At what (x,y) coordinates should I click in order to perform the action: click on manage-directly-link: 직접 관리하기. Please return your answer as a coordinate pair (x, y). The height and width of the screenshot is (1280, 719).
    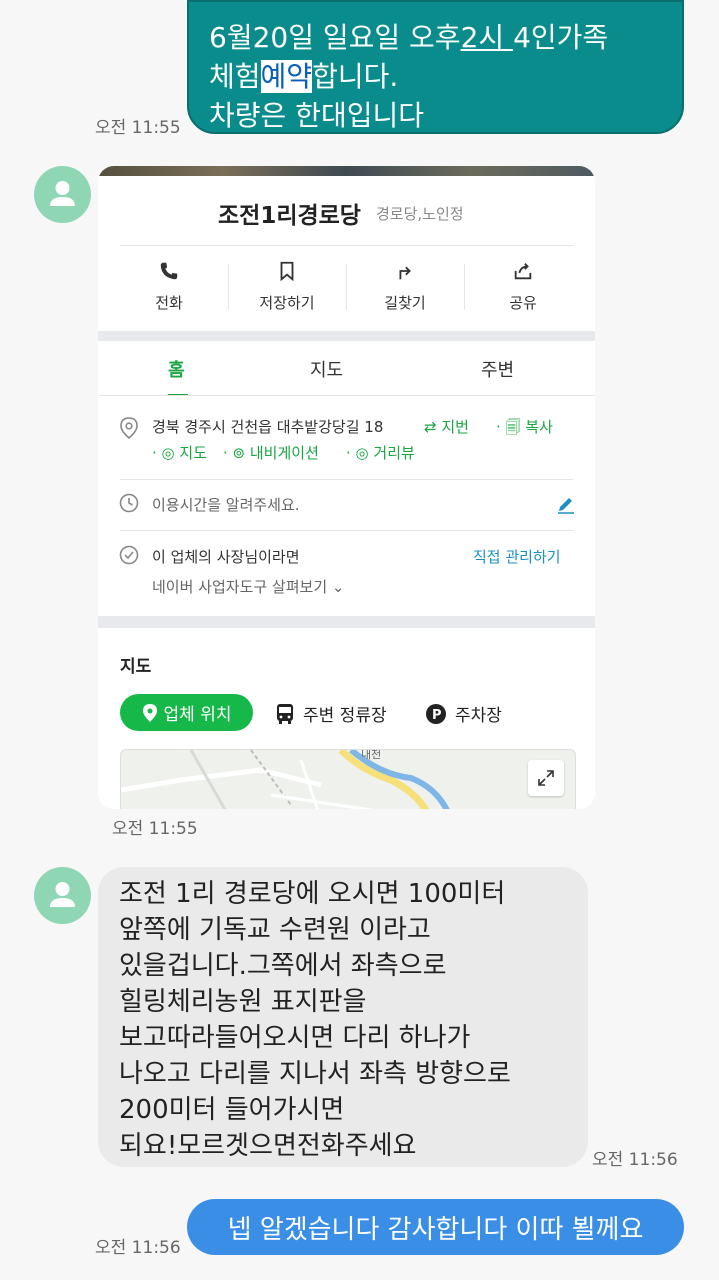
    Looking at the image, I should click on (517, 556).